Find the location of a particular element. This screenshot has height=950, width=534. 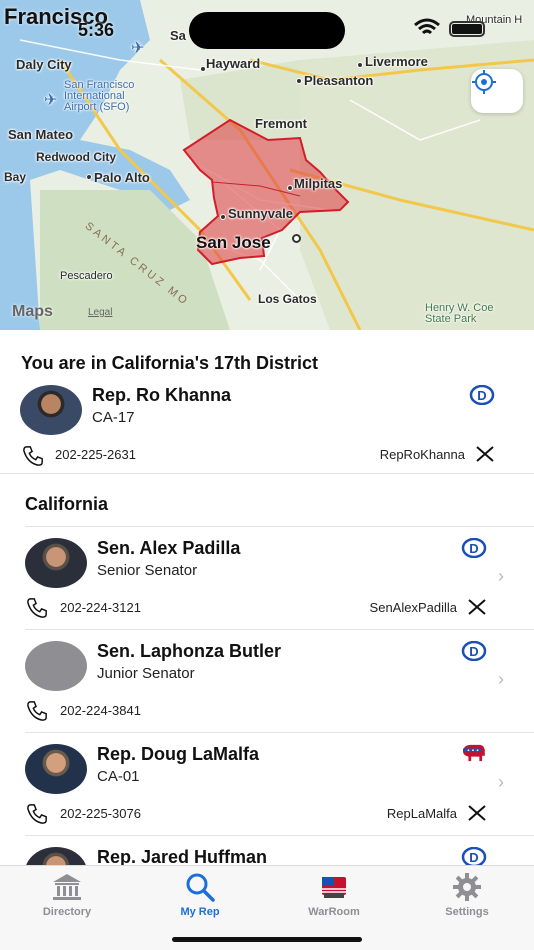

status-time: 5:36 is located at coordinates (96, 30).